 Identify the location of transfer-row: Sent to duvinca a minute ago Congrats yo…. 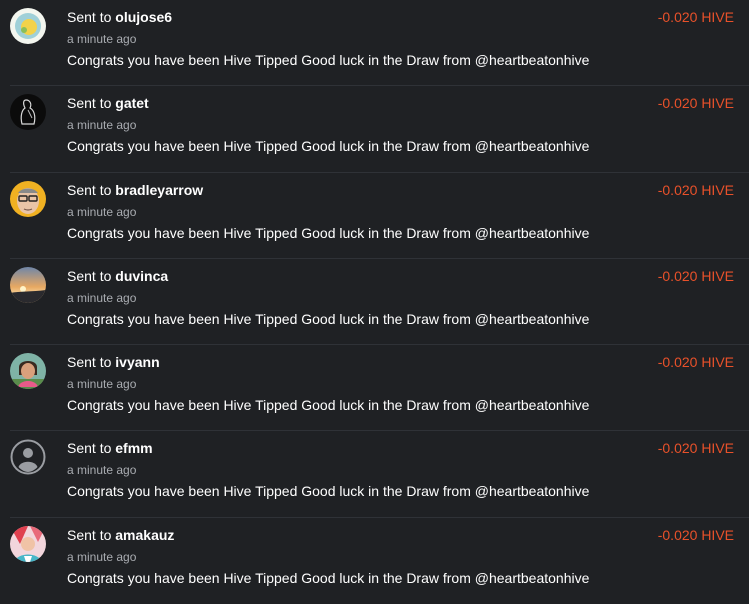
(379, 302).